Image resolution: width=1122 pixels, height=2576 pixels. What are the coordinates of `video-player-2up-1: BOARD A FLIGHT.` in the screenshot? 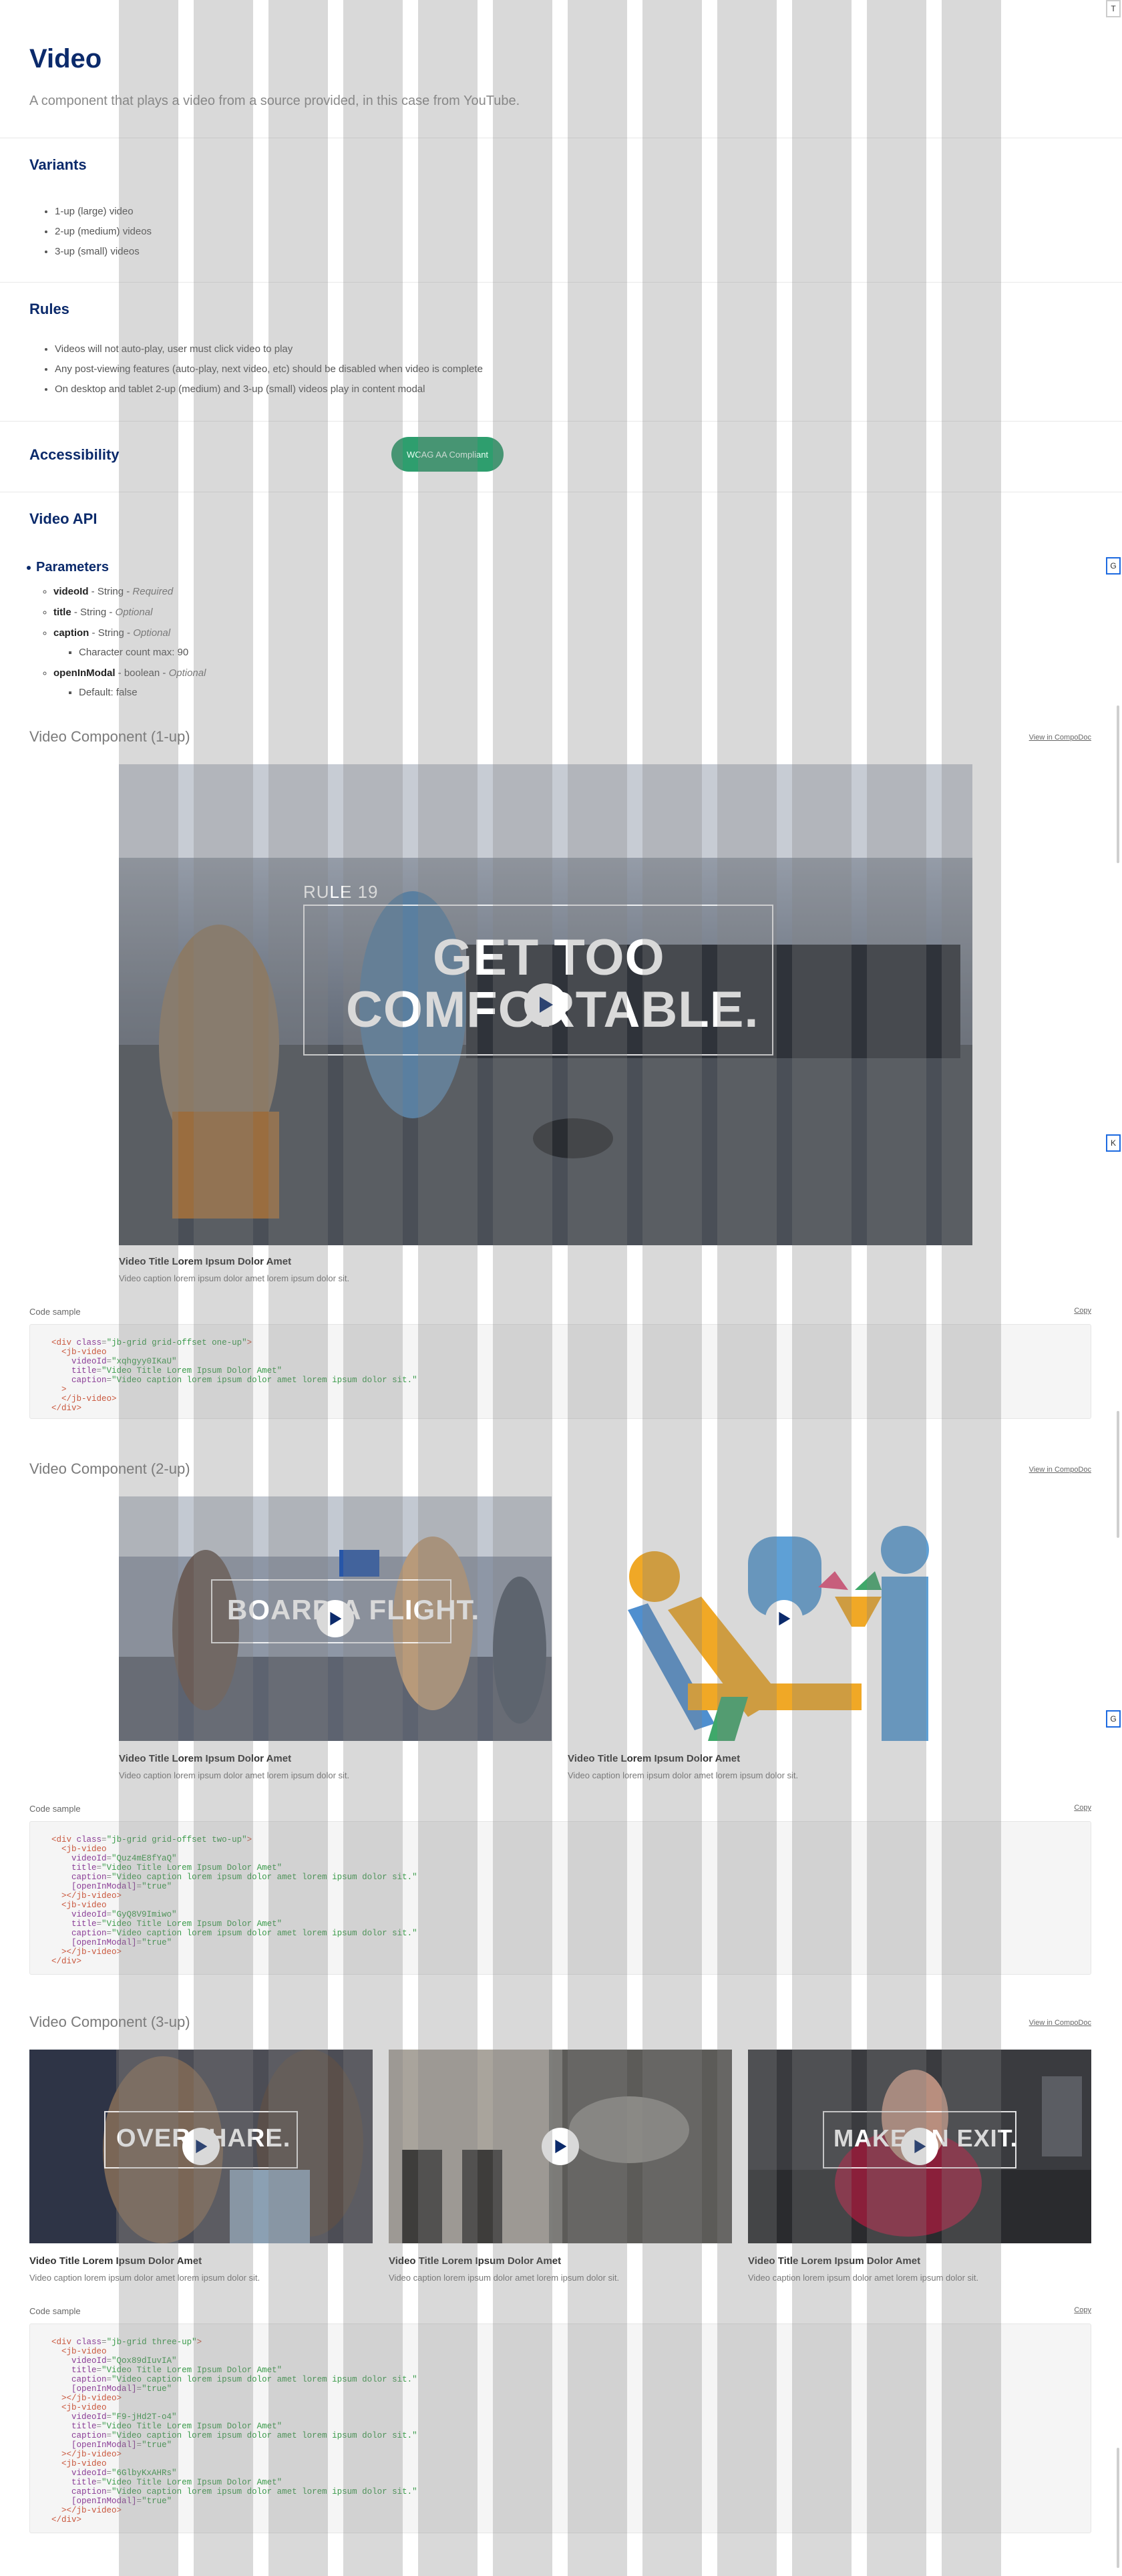 It's located at (335, 1618).